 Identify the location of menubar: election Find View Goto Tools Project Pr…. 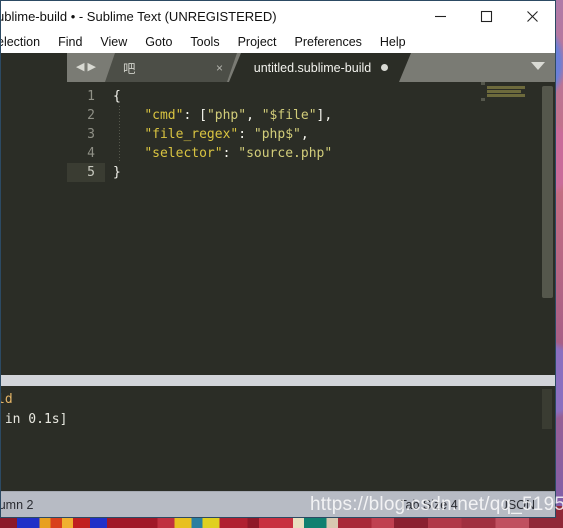
(278, 42).